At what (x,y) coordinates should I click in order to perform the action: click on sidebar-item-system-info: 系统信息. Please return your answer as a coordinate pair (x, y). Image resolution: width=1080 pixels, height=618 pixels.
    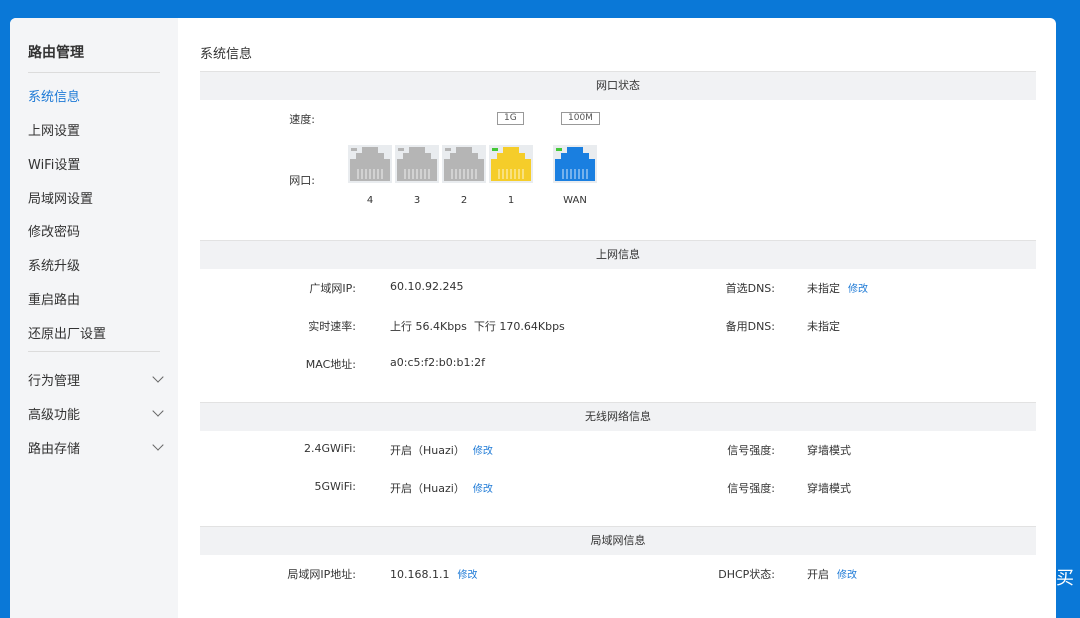
    Looking at the image, I should click on (95, 95).